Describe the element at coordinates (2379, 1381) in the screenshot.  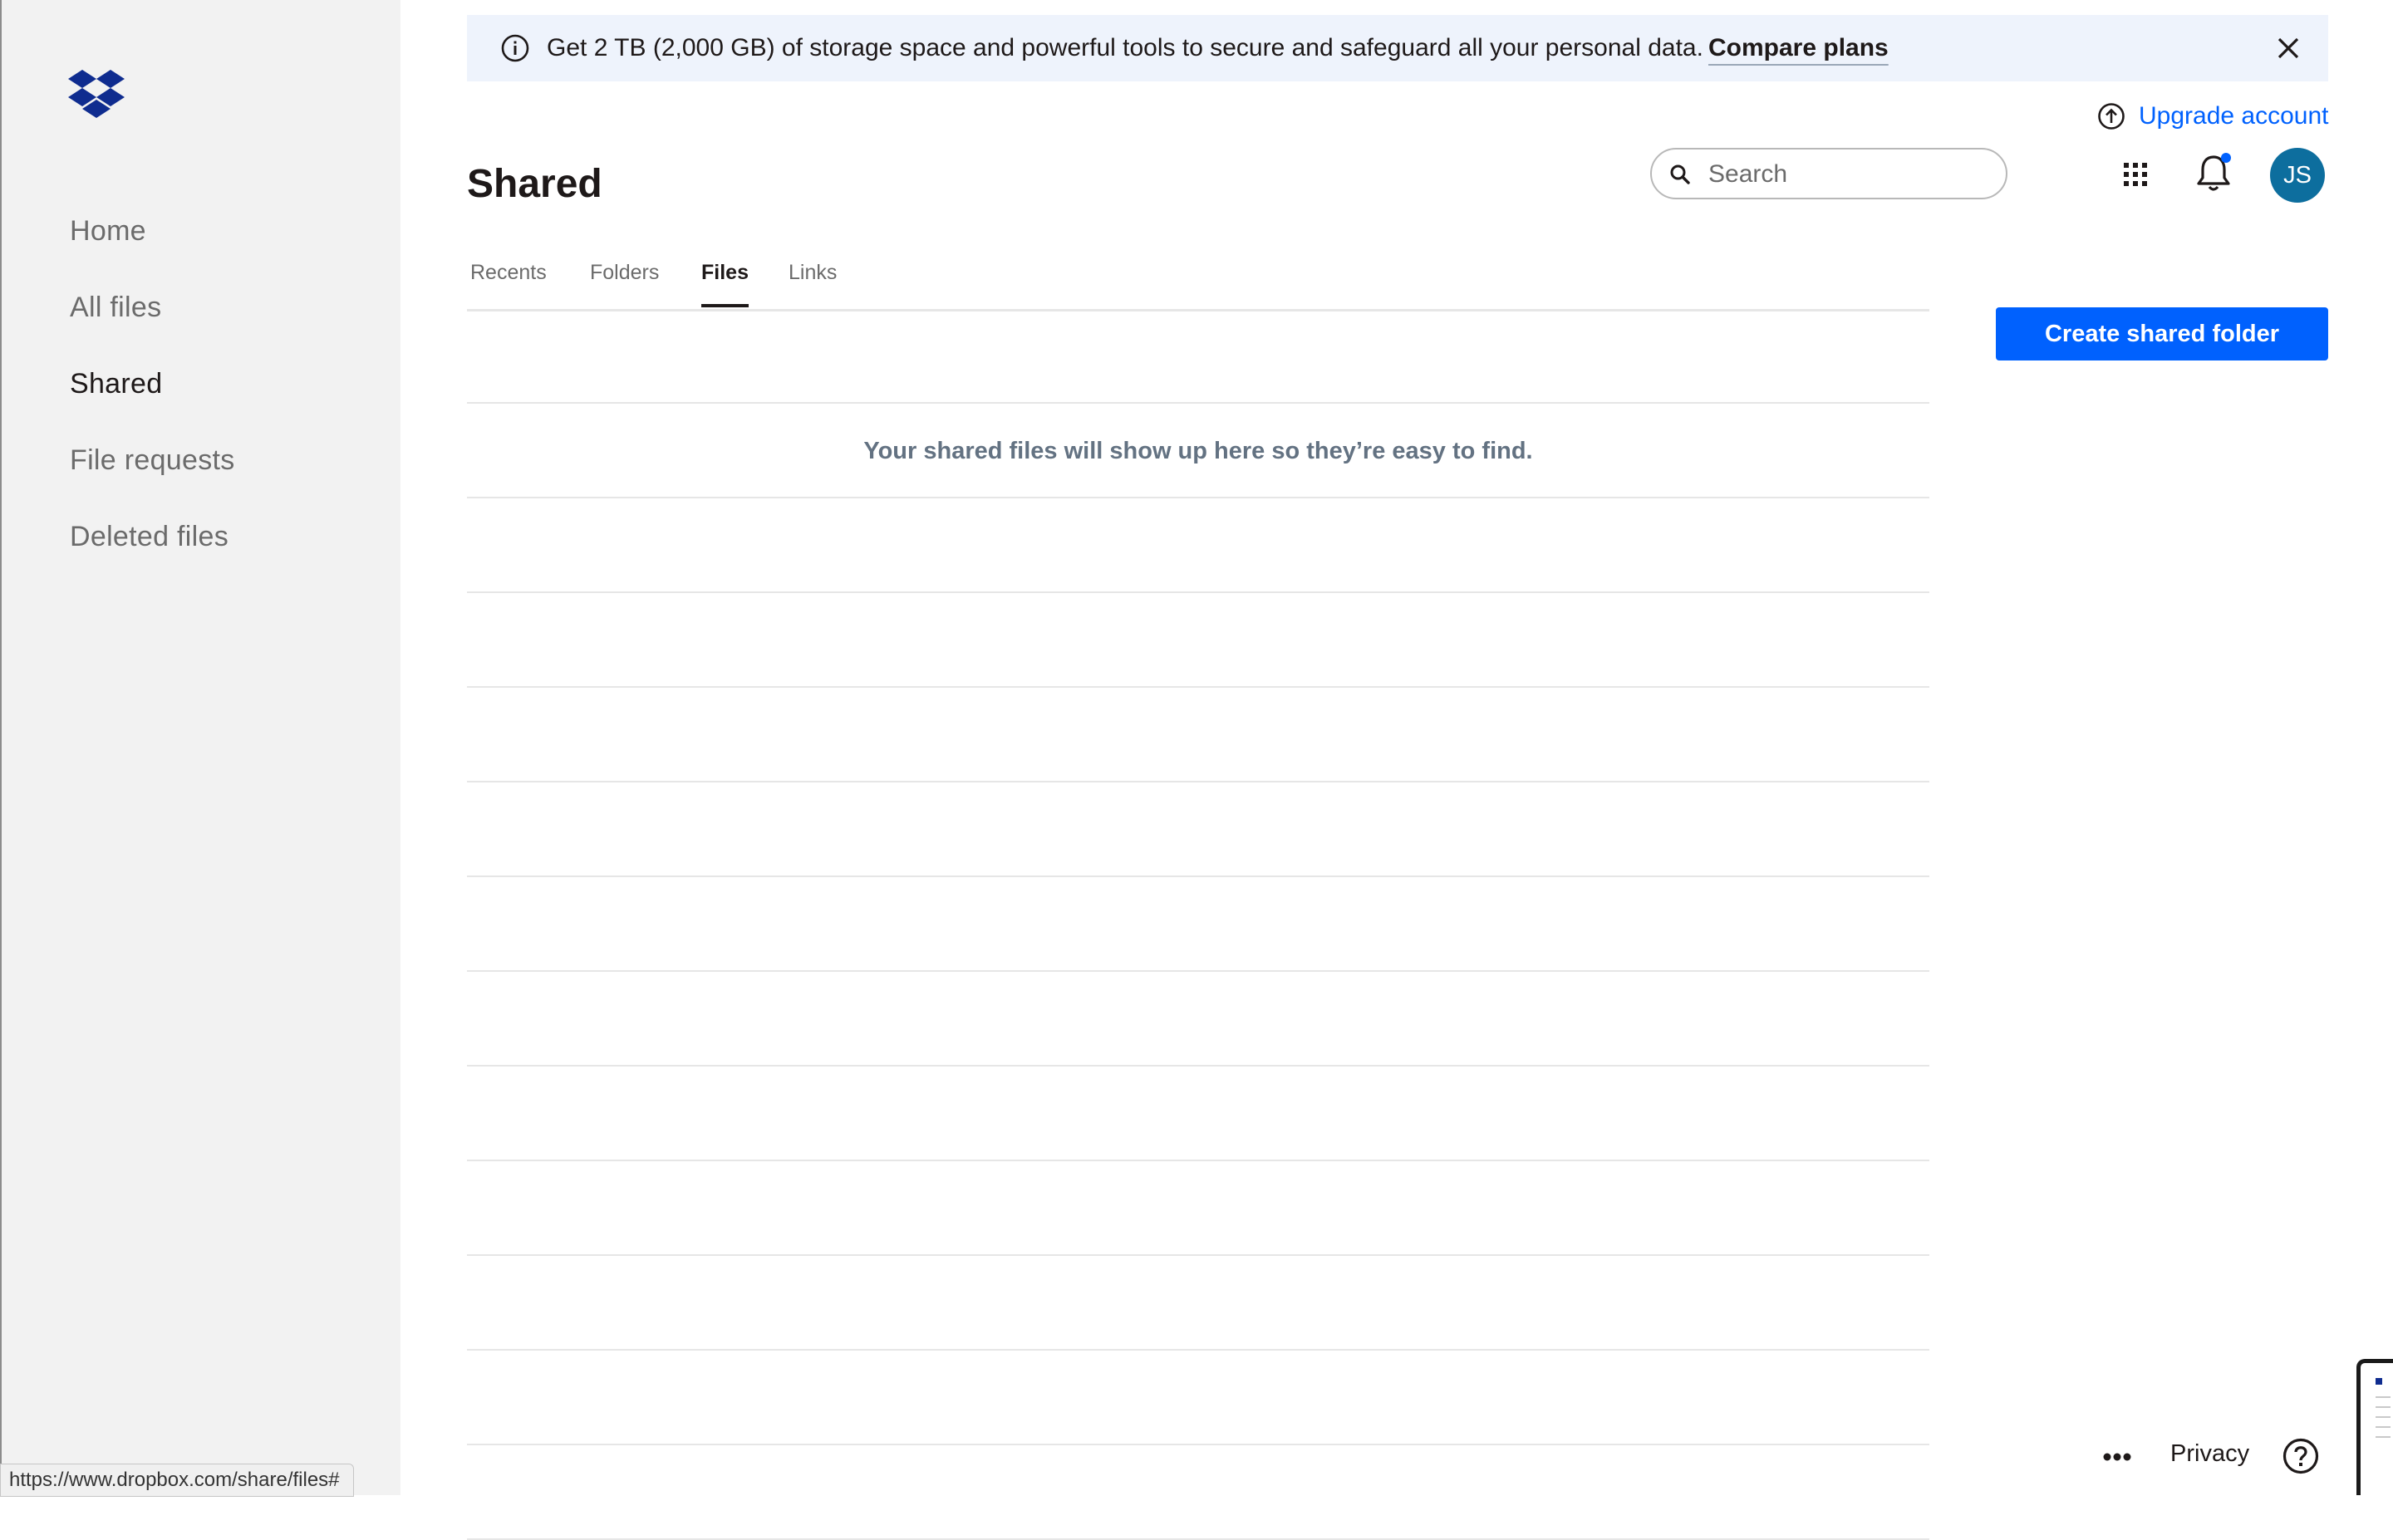
I see `thumbnail-logo` at that location.